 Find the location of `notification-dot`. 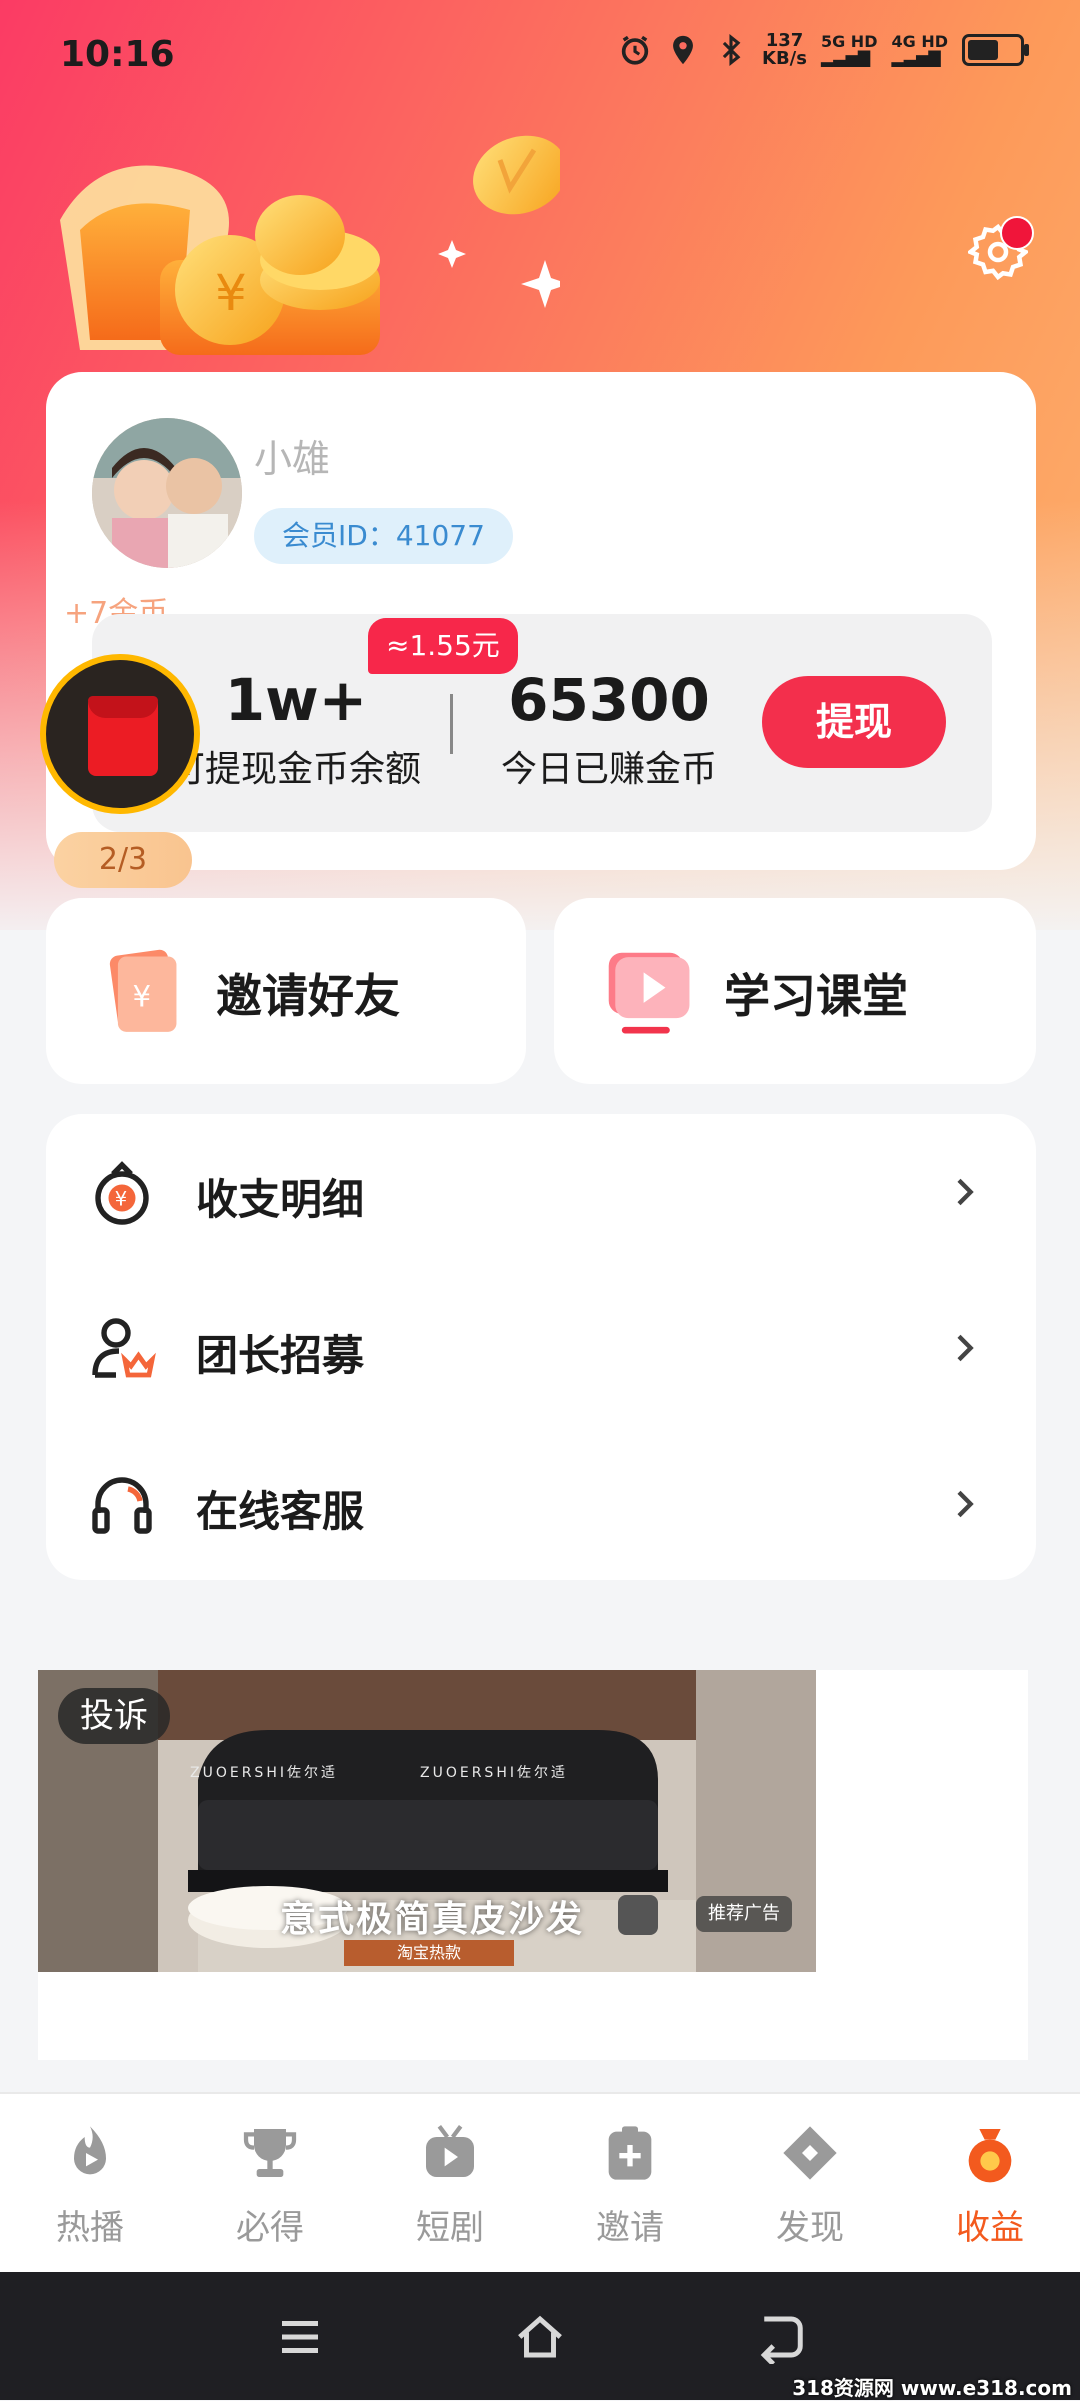

notification-dot is located at coordinates (1017, 233).